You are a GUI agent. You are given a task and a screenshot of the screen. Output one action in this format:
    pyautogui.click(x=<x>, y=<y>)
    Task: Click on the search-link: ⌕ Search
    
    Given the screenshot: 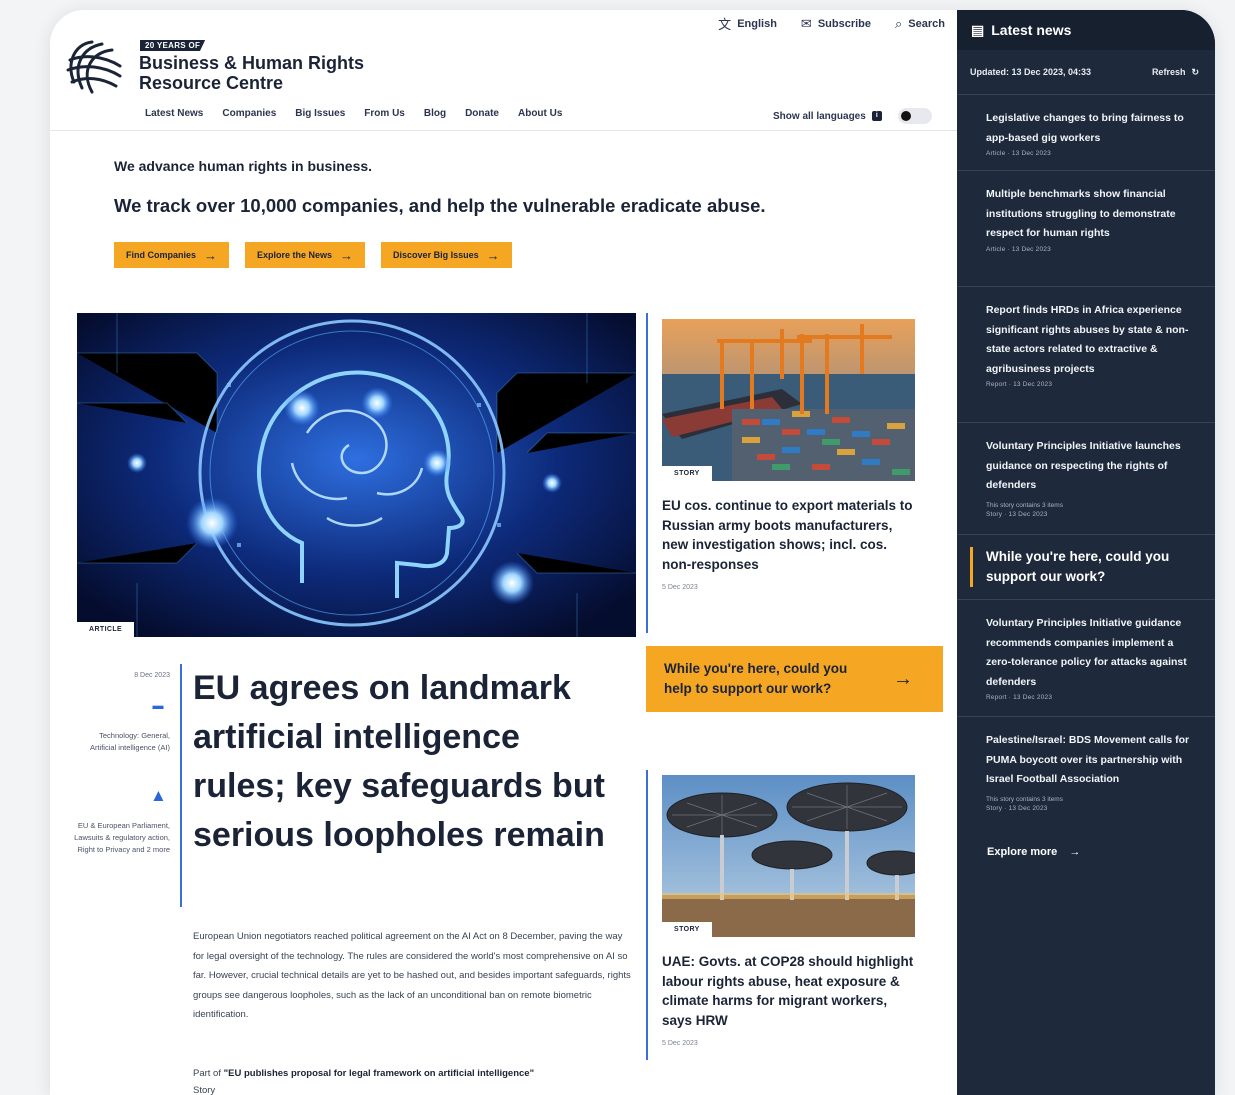 What is the action you would take?
    pyautogui.click(x=920, y=23)
    